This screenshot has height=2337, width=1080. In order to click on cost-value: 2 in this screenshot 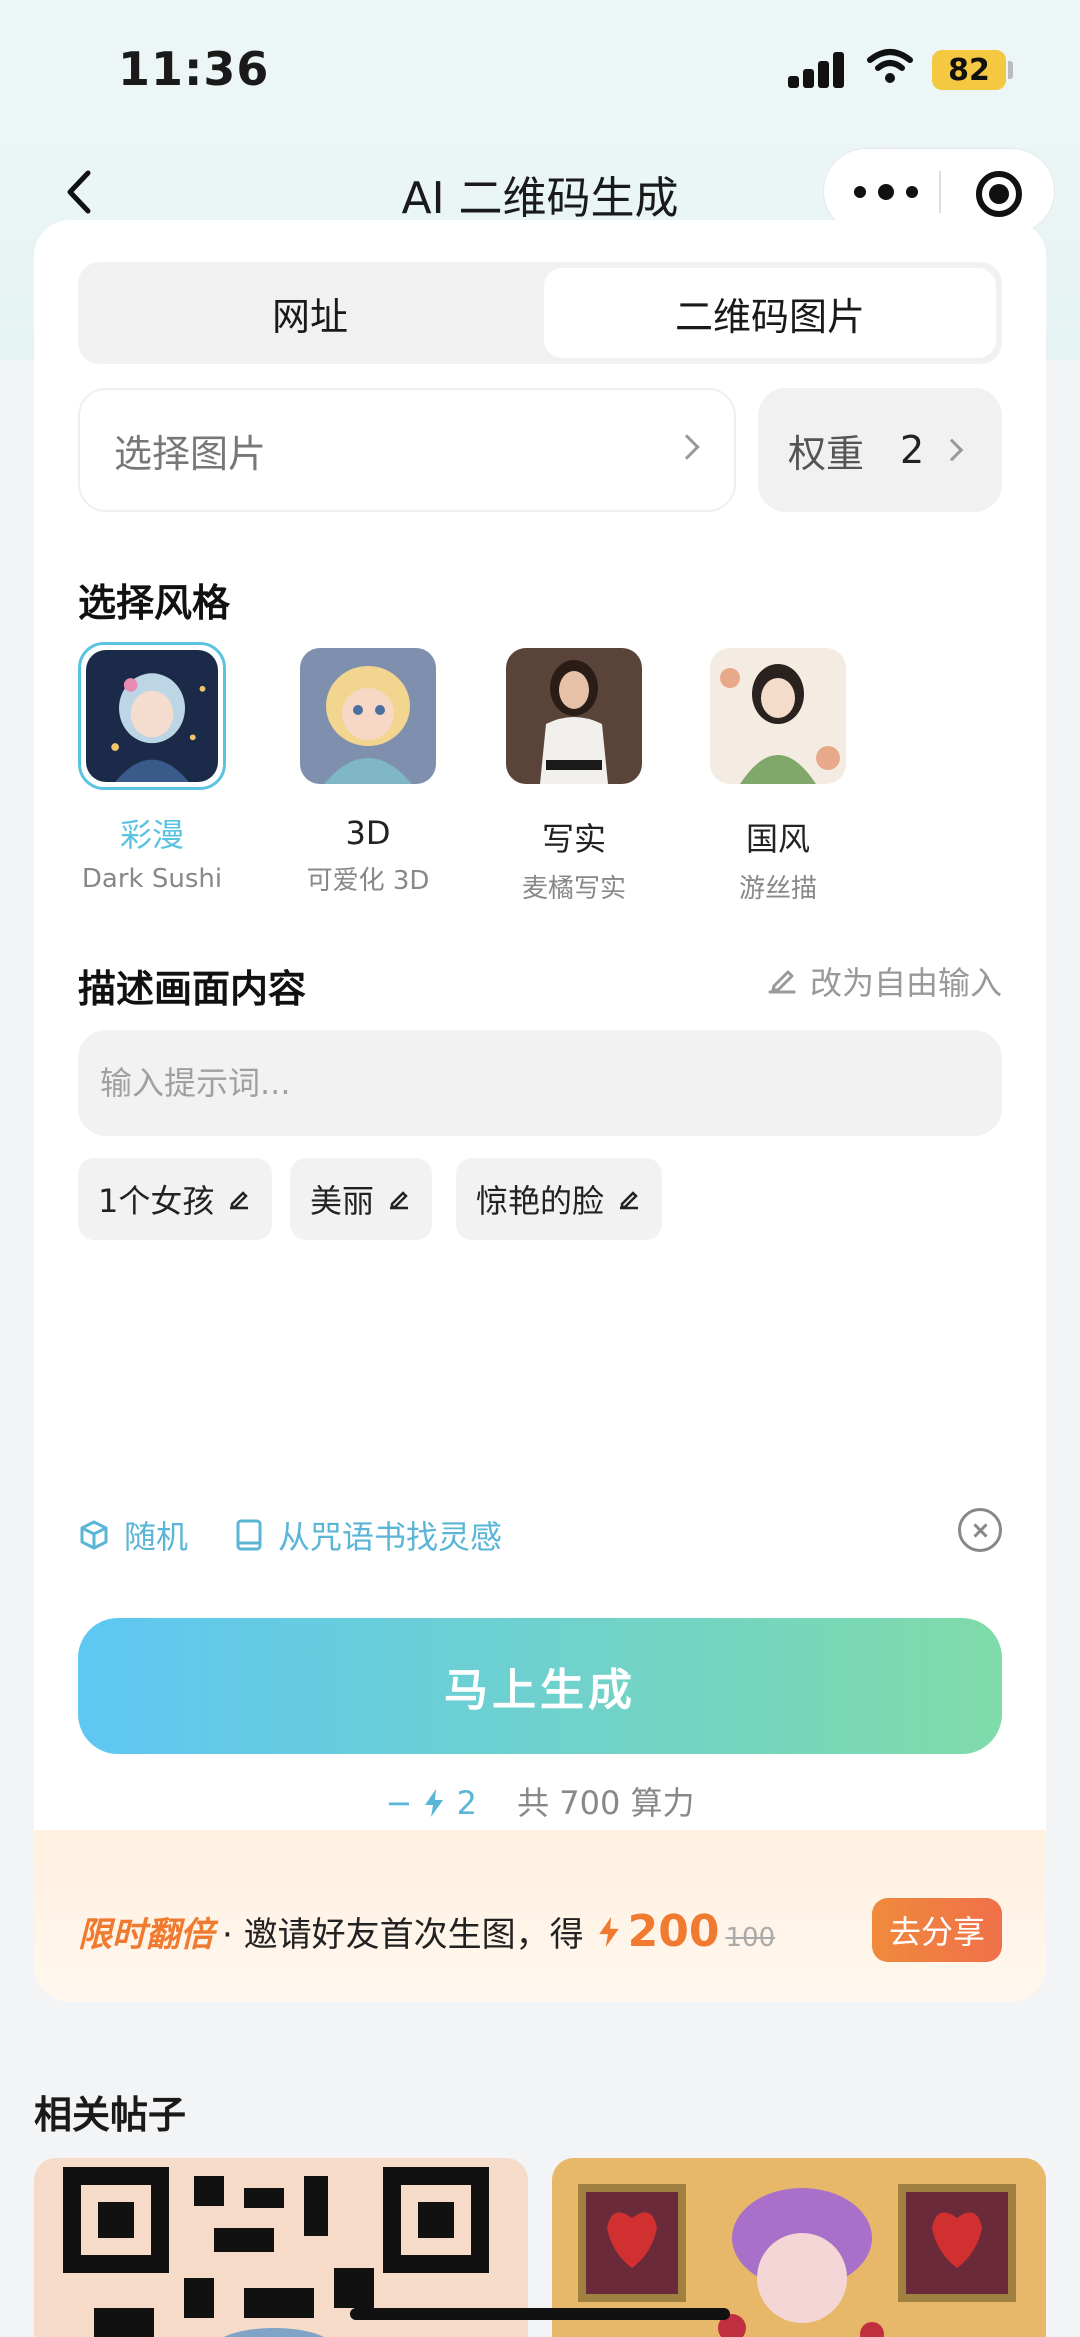, I will do `click(466, 1803)`.